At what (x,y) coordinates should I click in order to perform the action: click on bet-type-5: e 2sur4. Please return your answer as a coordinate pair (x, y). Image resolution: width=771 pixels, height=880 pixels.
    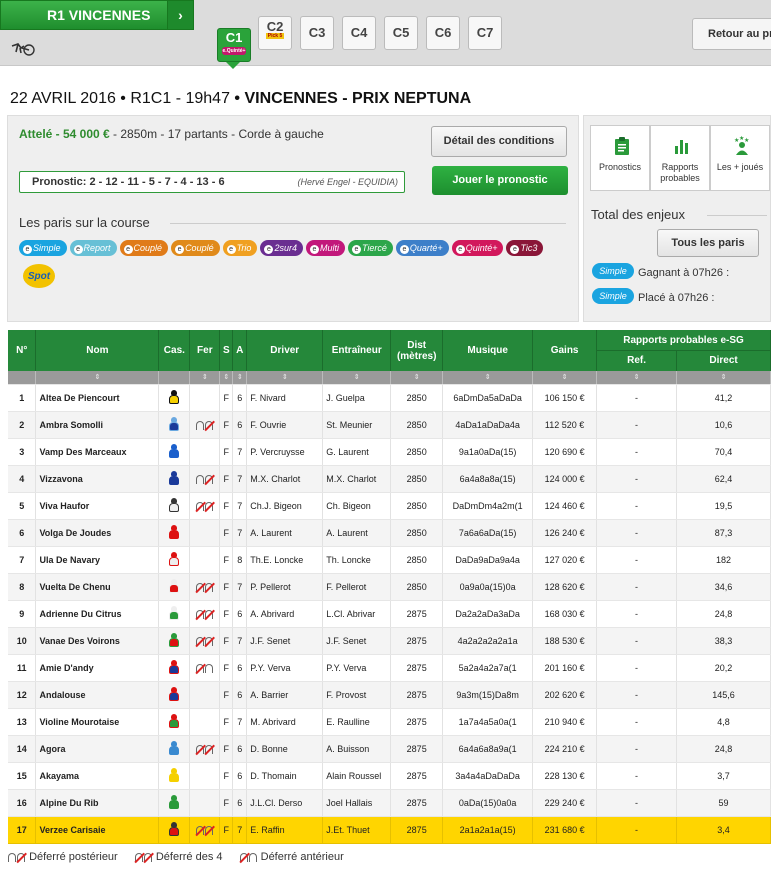
    Looking at the image, I should click on (281, 248).